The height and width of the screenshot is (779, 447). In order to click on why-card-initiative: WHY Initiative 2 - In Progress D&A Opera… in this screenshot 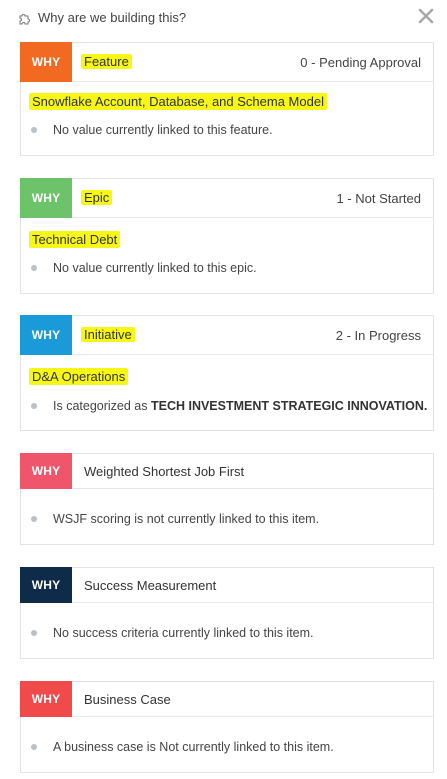, I will do `click(227, 373)`.